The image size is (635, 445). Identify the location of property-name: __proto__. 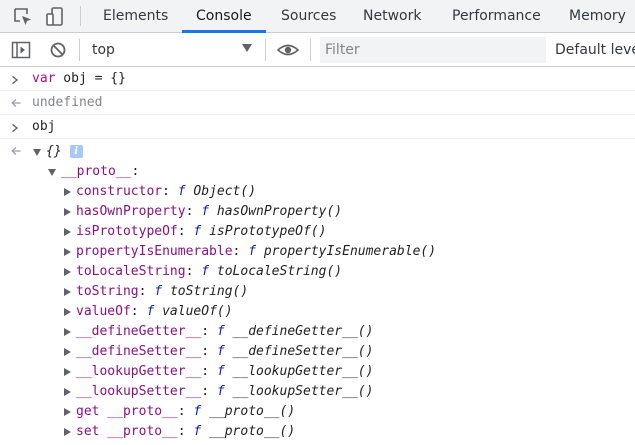
(96, 171).